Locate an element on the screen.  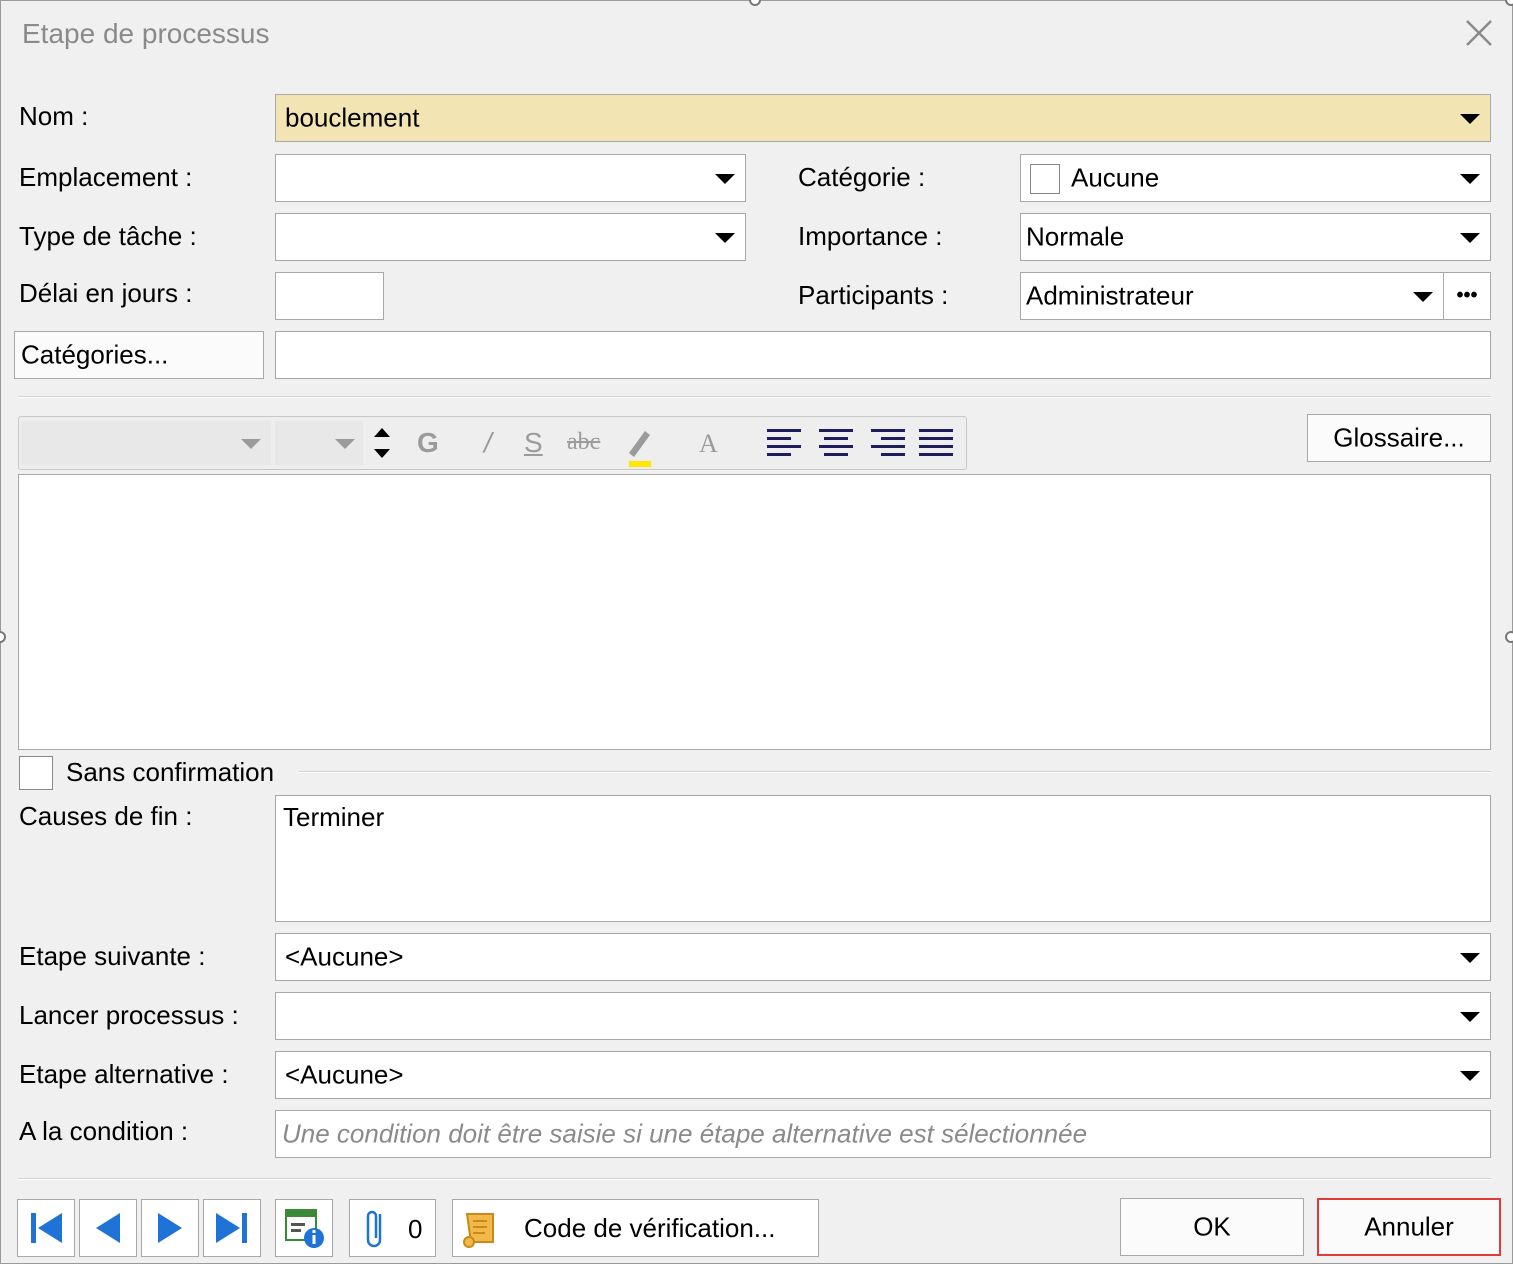
align-right-icon is located at coordinates (888, 442).